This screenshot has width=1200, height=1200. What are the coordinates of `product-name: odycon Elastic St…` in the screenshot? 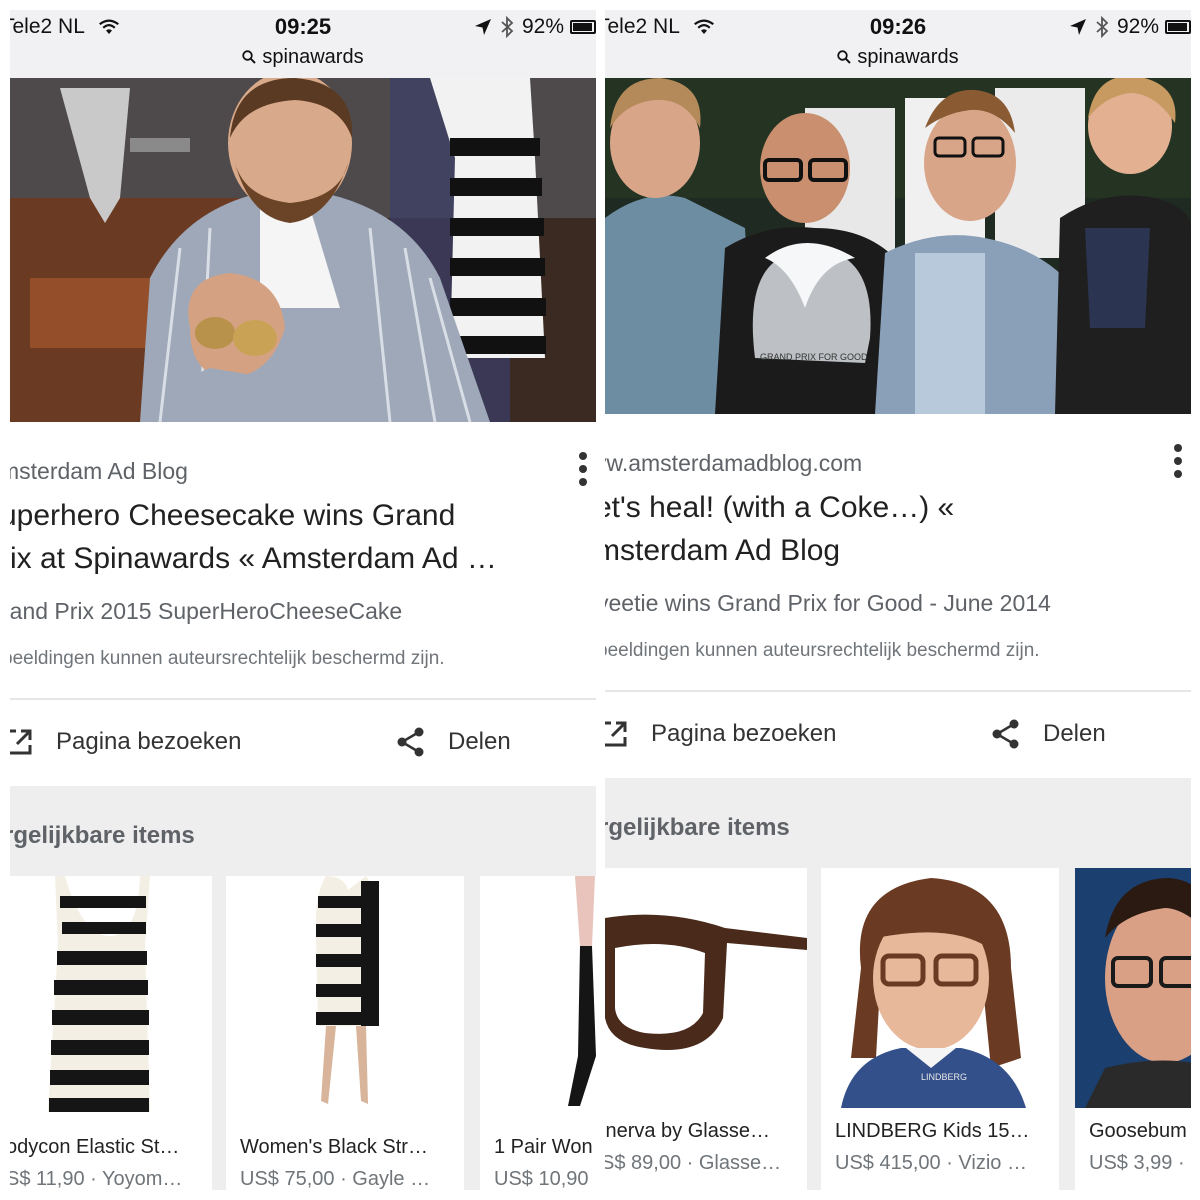 It's located at (95, 1147).